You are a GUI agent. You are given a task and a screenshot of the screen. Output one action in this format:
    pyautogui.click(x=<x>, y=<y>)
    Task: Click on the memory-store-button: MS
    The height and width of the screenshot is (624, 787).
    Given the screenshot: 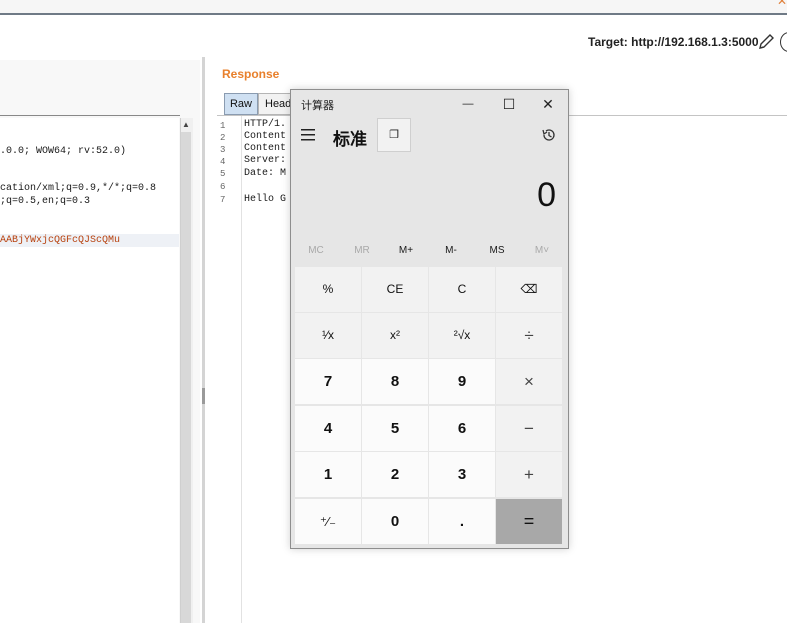 What is the action you would take?
    pyautogui.click(x=497, y=251)
    